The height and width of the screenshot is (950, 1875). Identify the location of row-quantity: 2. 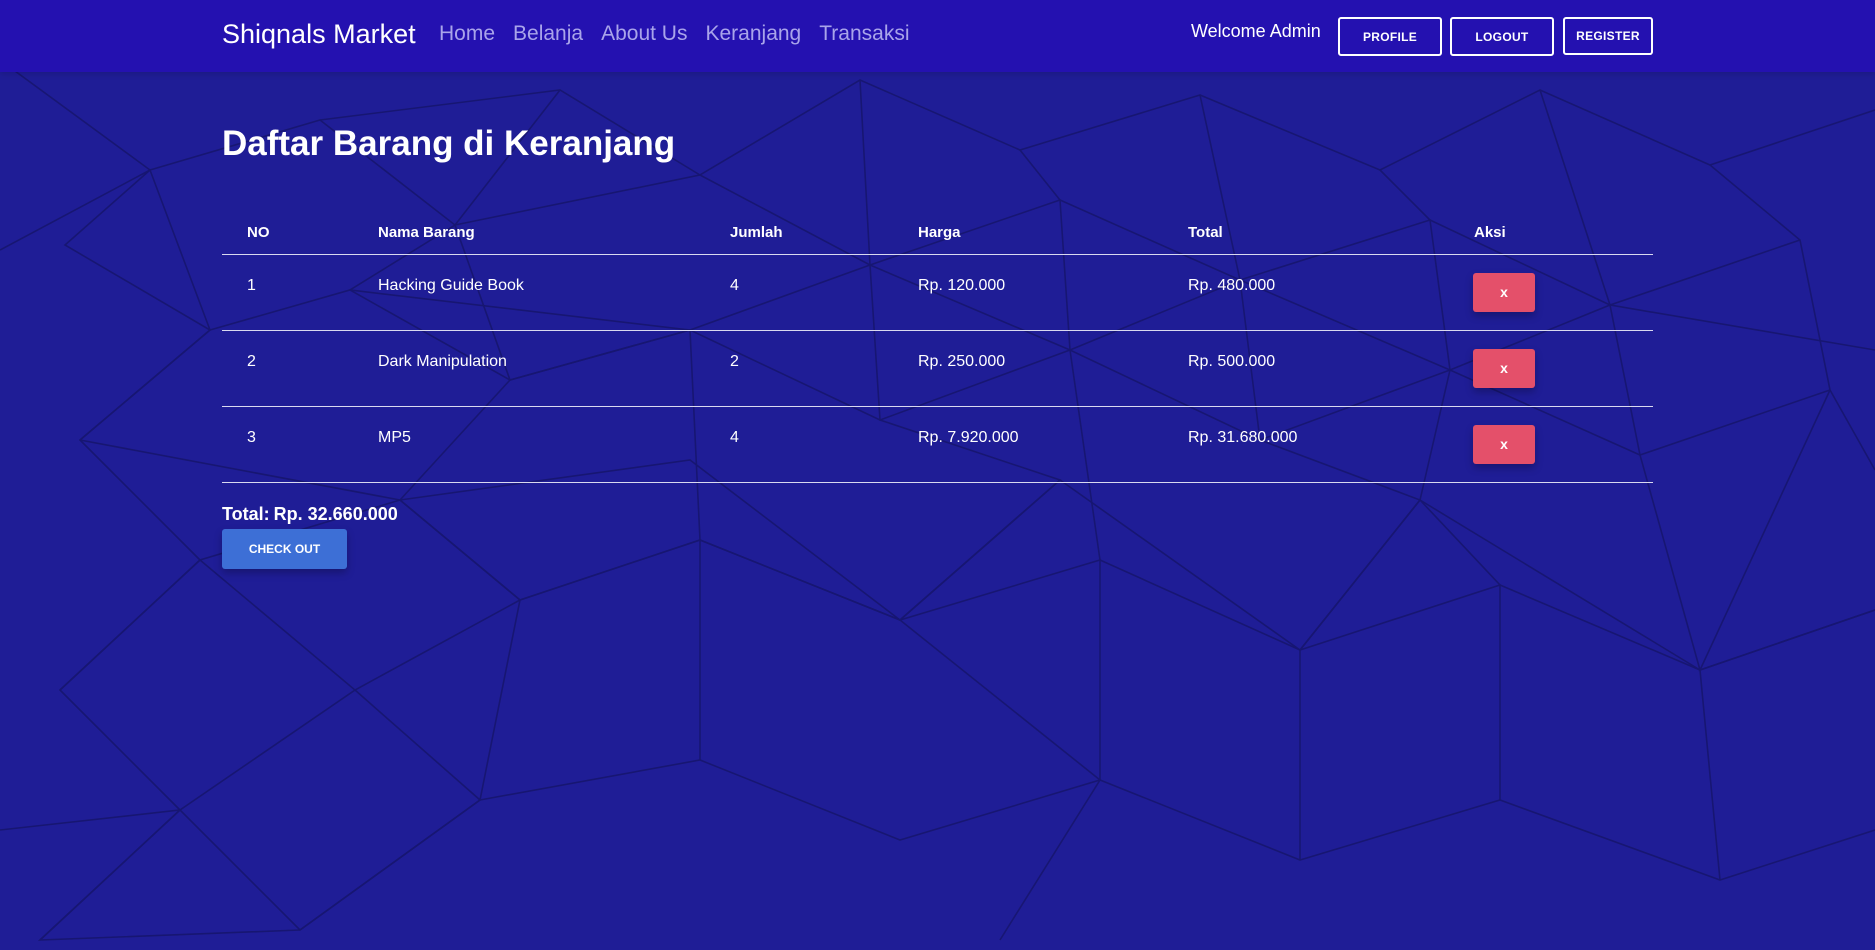
(734, 361).